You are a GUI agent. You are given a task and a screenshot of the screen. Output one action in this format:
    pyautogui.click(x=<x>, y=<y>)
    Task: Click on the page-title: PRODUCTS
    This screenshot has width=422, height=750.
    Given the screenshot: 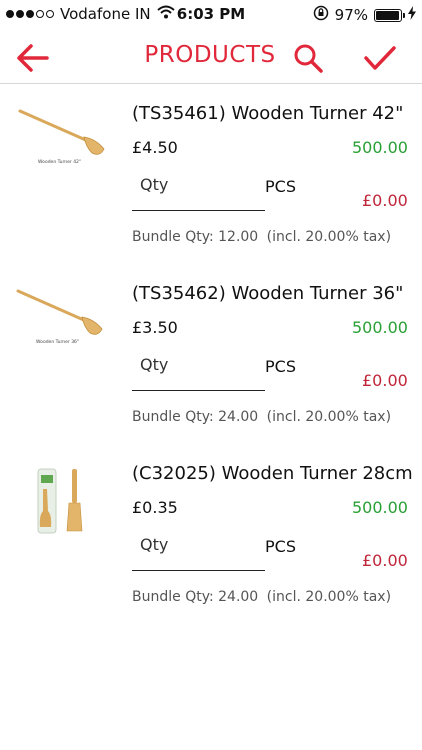 What is the action you would take?
    pyautogui.click(x=210, y=55)
    